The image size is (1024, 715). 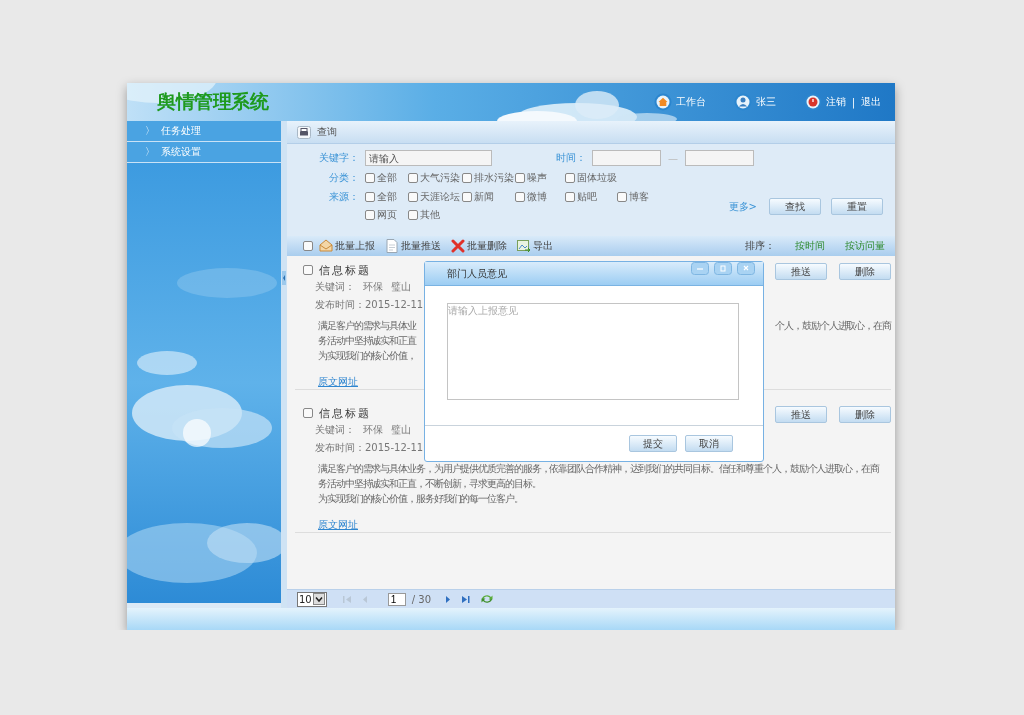 What do you see at coordinates (709, 443) in the screenshot?
I see `dialog-button: 取消` at bounding box center [709, 443].